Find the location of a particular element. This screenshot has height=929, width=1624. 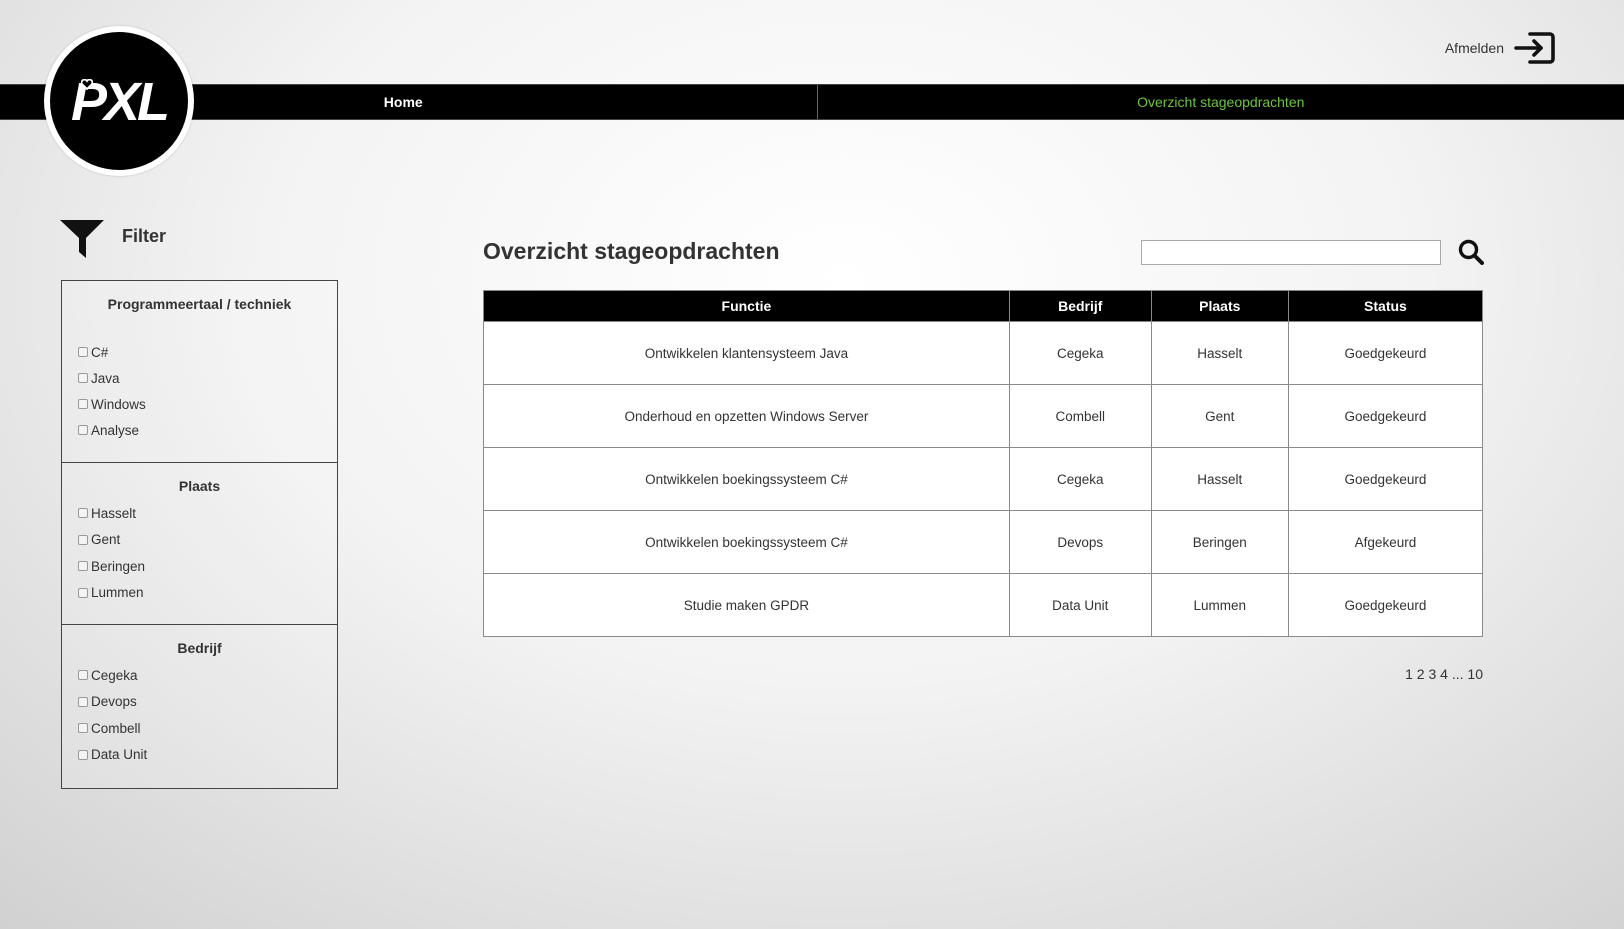

filter-option-csharp: C# is located at coordinates (199, 352).